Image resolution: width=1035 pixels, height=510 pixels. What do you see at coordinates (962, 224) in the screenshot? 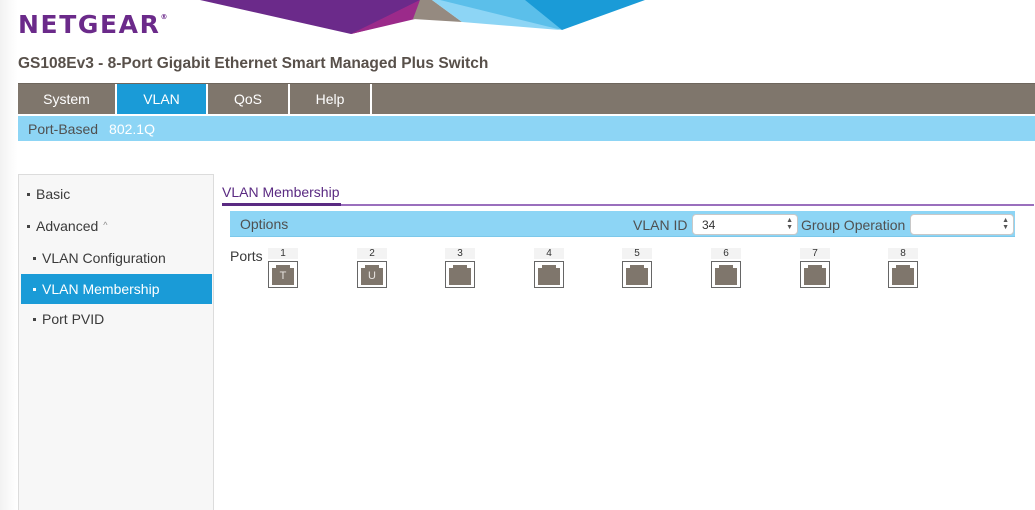
I see `group-operation-select: ▲ ▼` at bounding box center [962, 224].